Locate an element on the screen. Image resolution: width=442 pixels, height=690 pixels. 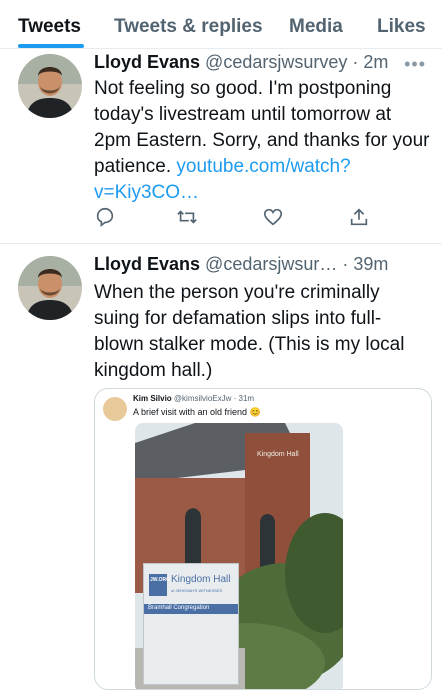
sign-location: Bramhall Congregation is located at coordinates (179, 608).